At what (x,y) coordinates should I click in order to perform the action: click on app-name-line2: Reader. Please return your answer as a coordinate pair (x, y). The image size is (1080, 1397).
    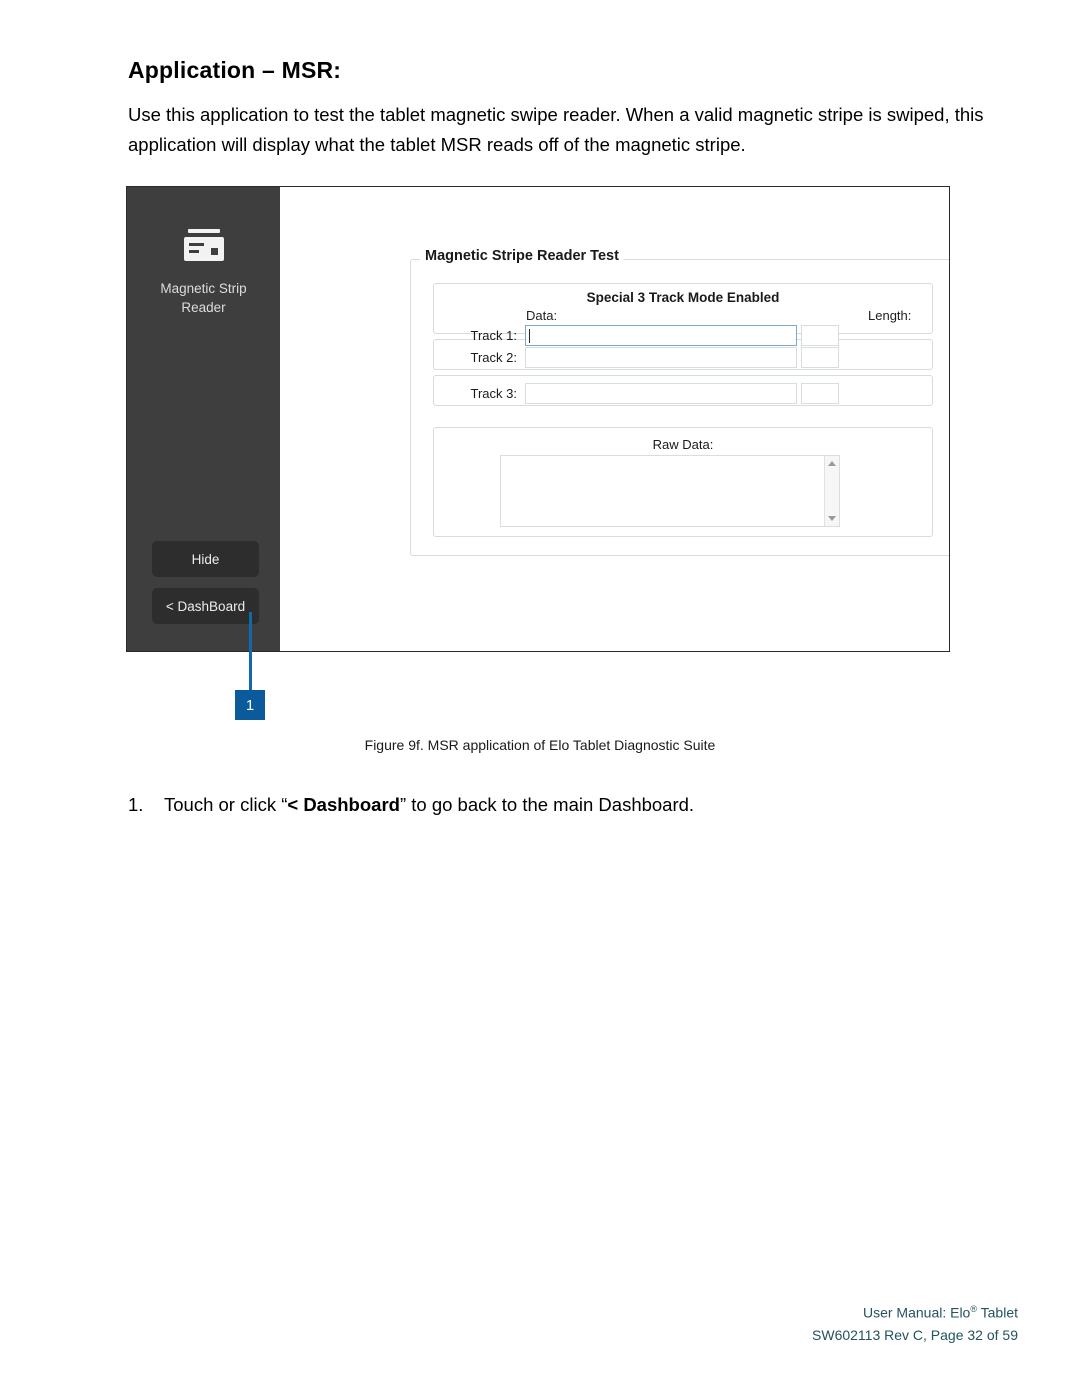
    Looking at the image, I should click on (203, 307).